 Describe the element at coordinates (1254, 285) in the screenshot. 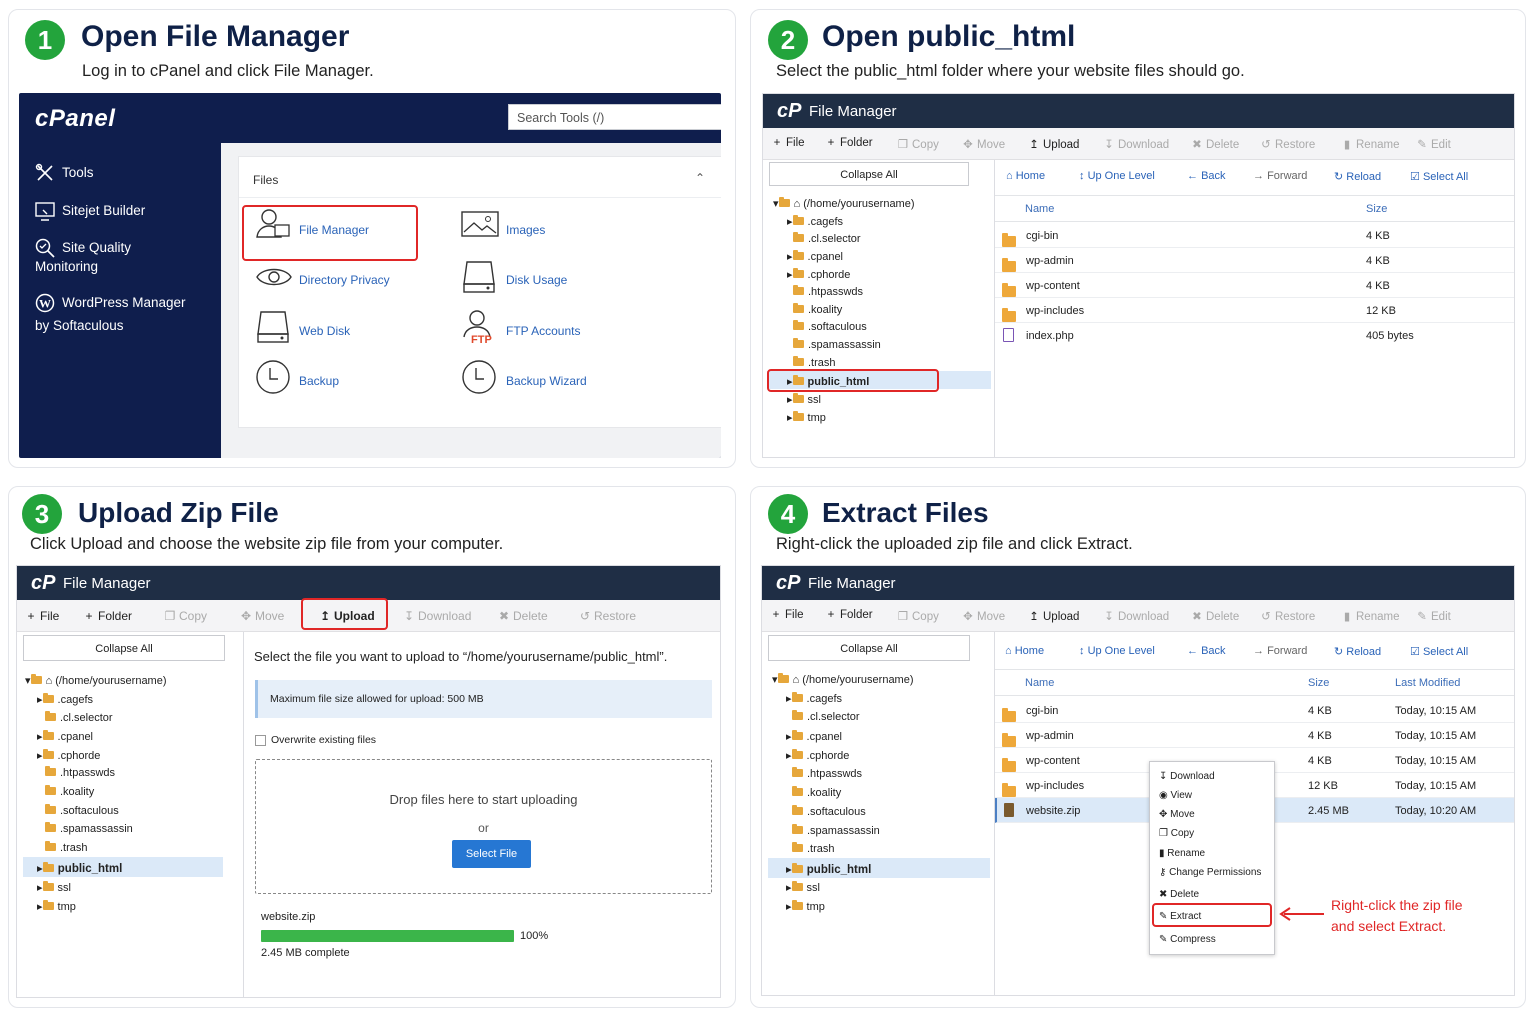

I see `table-row: wp-content 4 KB` at that location.